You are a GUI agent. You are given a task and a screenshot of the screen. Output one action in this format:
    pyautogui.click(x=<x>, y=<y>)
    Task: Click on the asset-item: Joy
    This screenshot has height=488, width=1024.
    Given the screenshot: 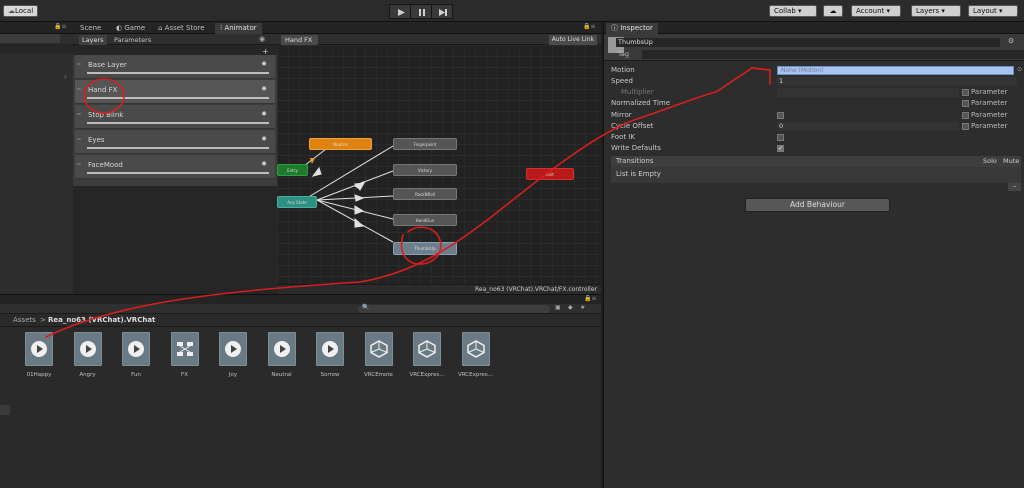 What is the action you would take?
    pyautogui.click(x=233, y=355)
    